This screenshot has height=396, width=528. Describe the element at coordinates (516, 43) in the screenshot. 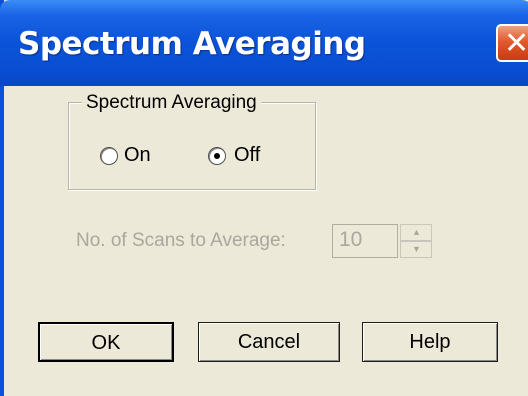

I see `close-icon: ✕` at that location.